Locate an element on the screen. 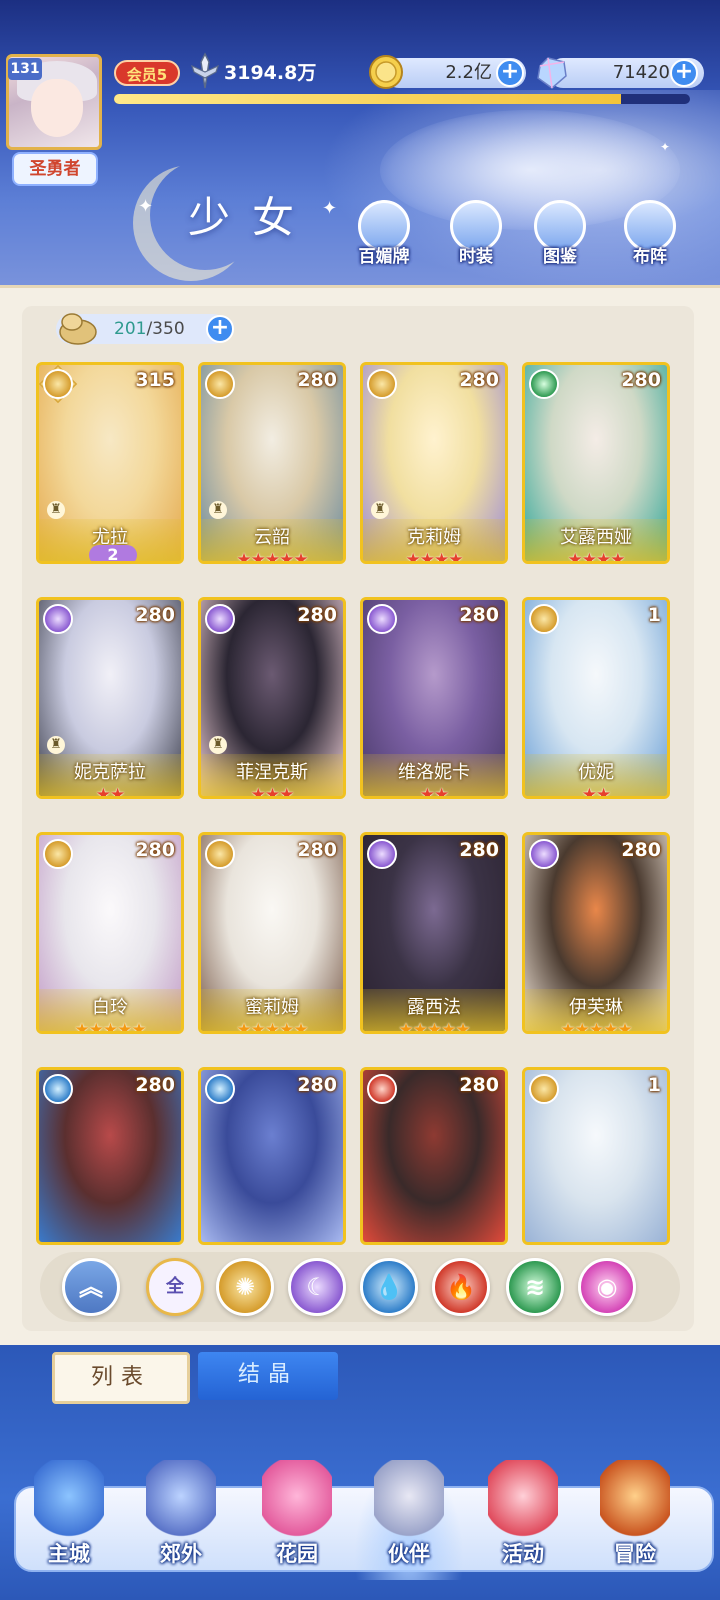  nav-label: 伙伴 is located at coordinates (409, 1554).